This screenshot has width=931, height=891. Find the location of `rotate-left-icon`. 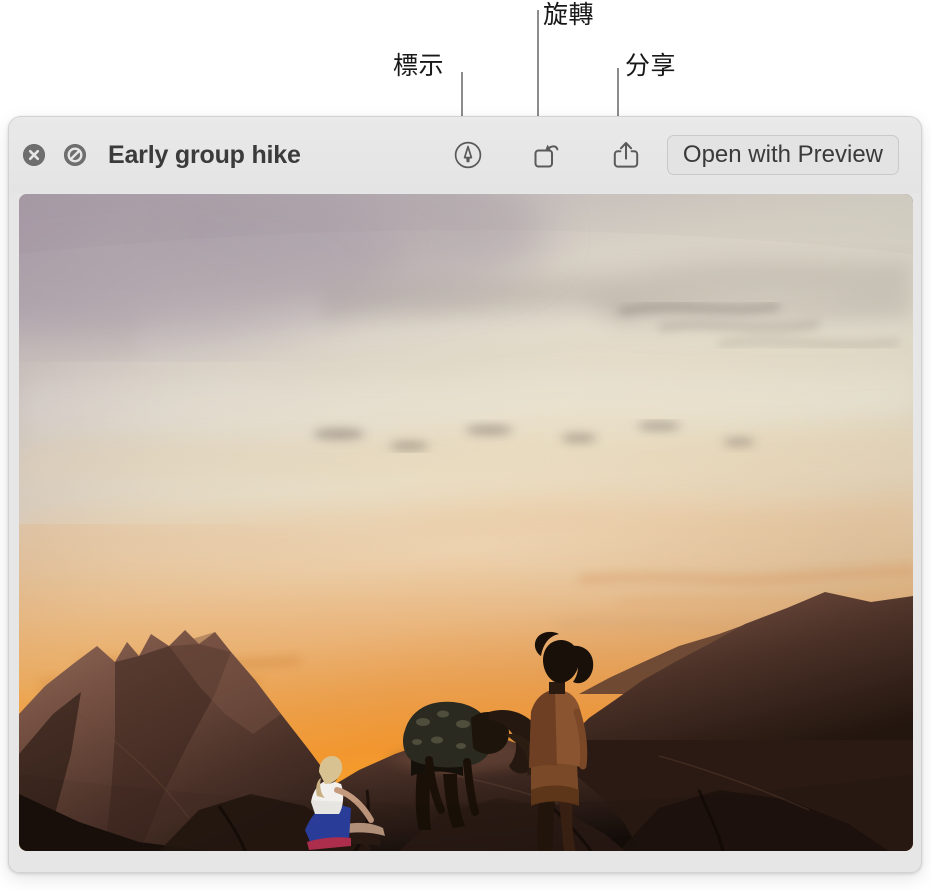

rotate-left-icon is located at coordinates (546, 156).